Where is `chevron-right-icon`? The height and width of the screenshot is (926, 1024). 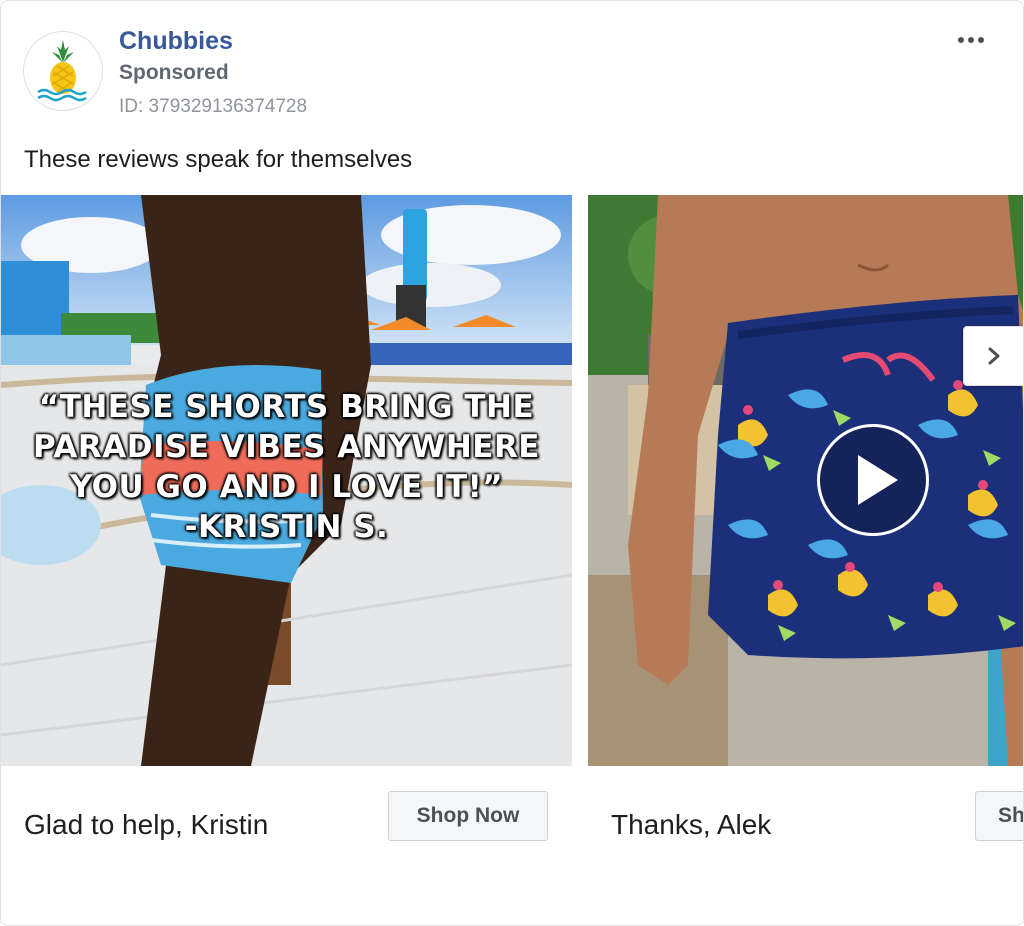 chevron-right-icon is located at coordinates (994, 356).